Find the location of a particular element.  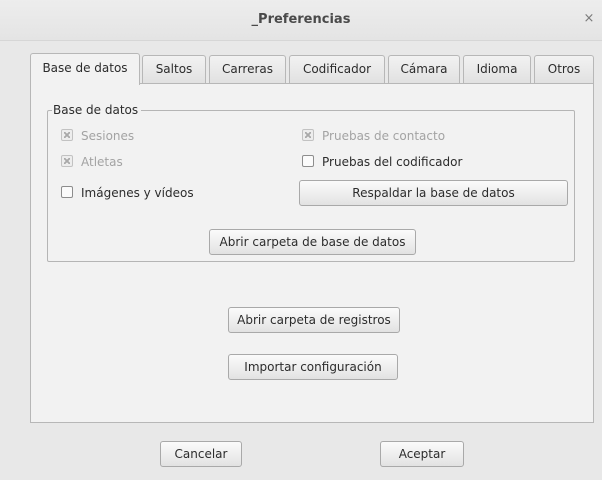

open-logs-folder-button: Abrir carpeta de registros is located at coordinates (314, 320).